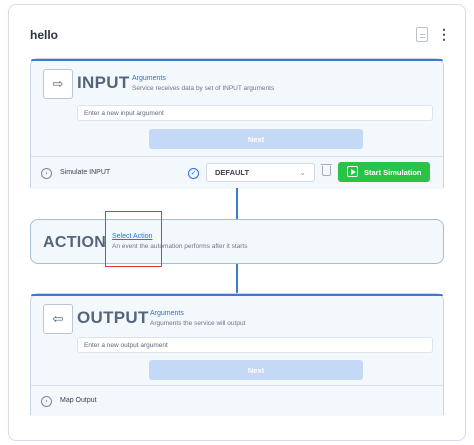  I want to click on map-output-row: › Map Output, so click(237, 400).